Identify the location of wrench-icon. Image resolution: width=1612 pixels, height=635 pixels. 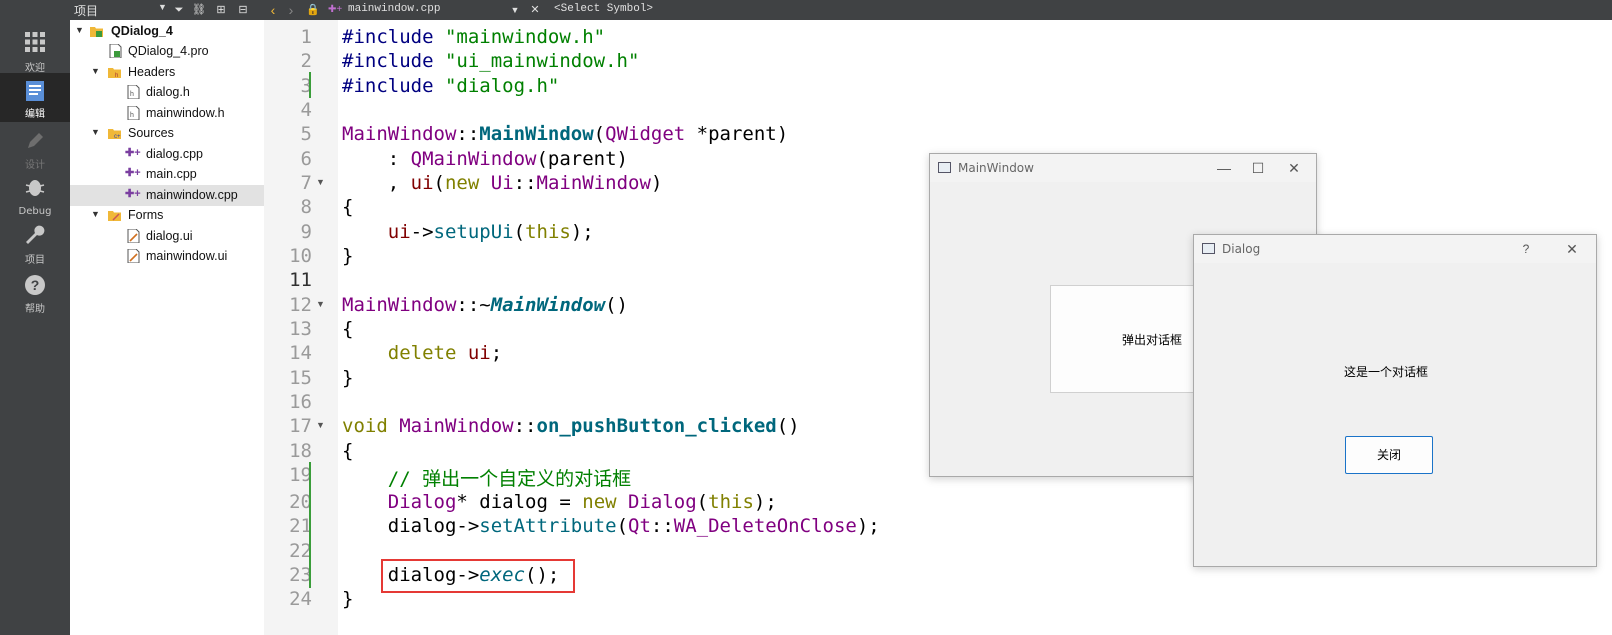
(35, 234).